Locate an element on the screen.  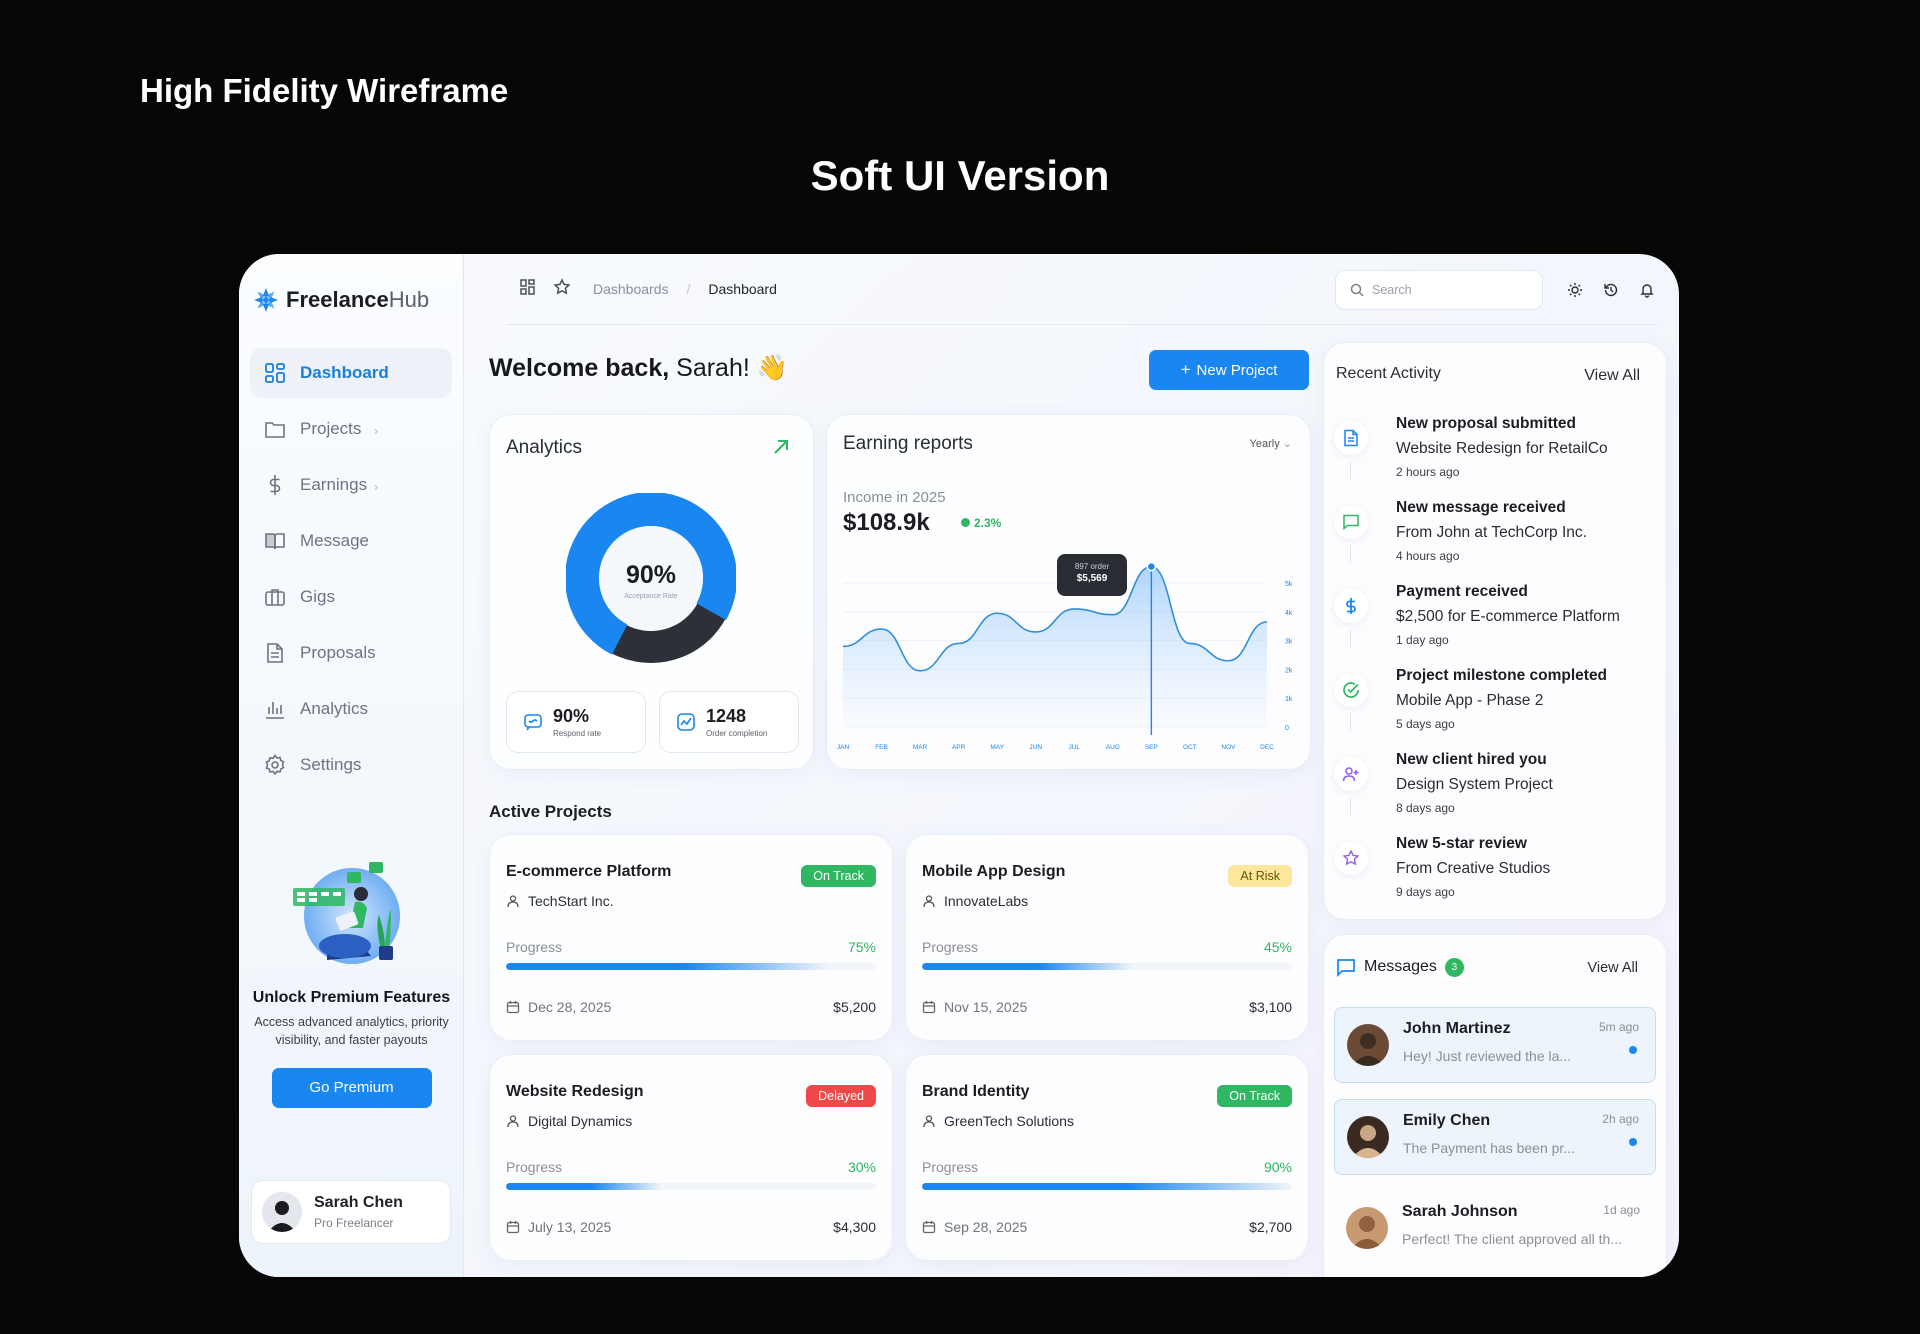
sun-icon is located at coordinates (1575, 290).